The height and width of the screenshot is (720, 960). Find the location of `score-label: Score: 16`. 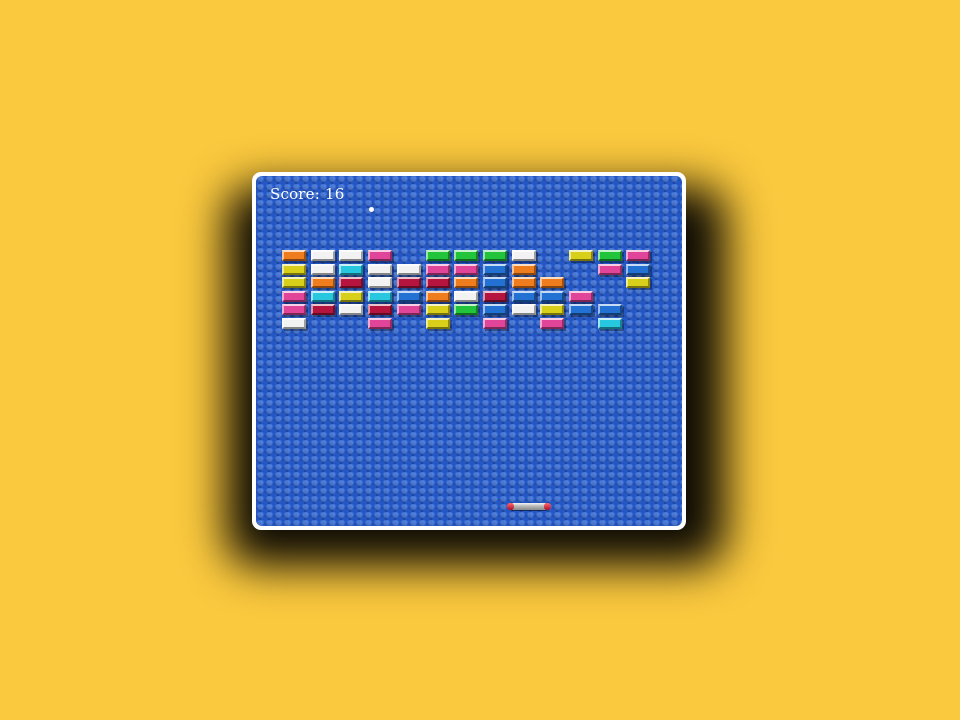

score-label: Score: 16 is located at coordinates (307, 194).